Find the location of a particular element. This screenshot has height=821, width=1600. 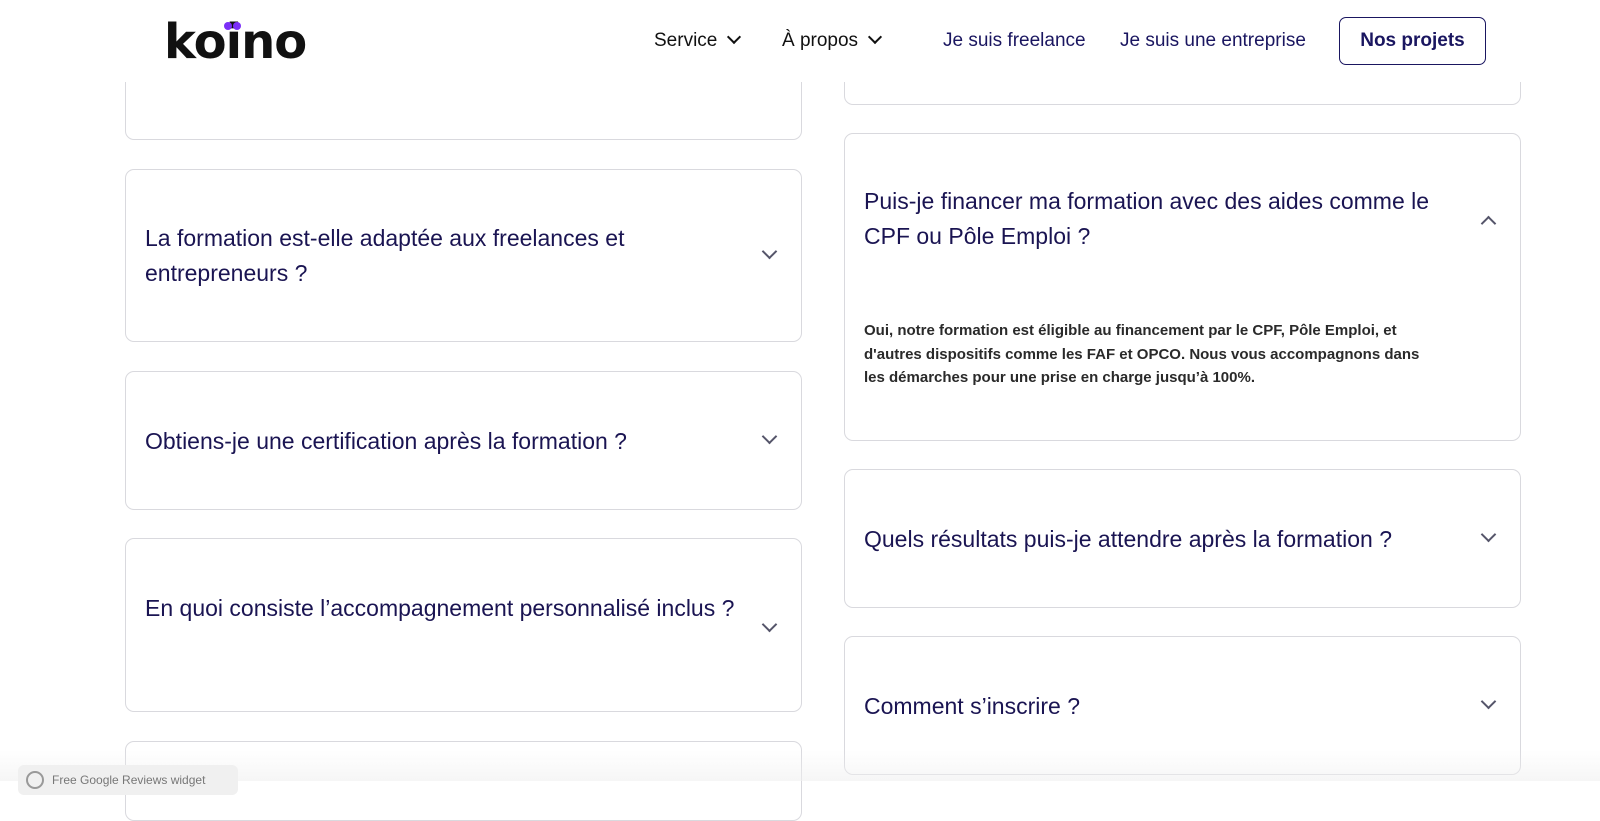

google-reviews-widget: Free Google Reviews widget is located at coordinates (128, 780).